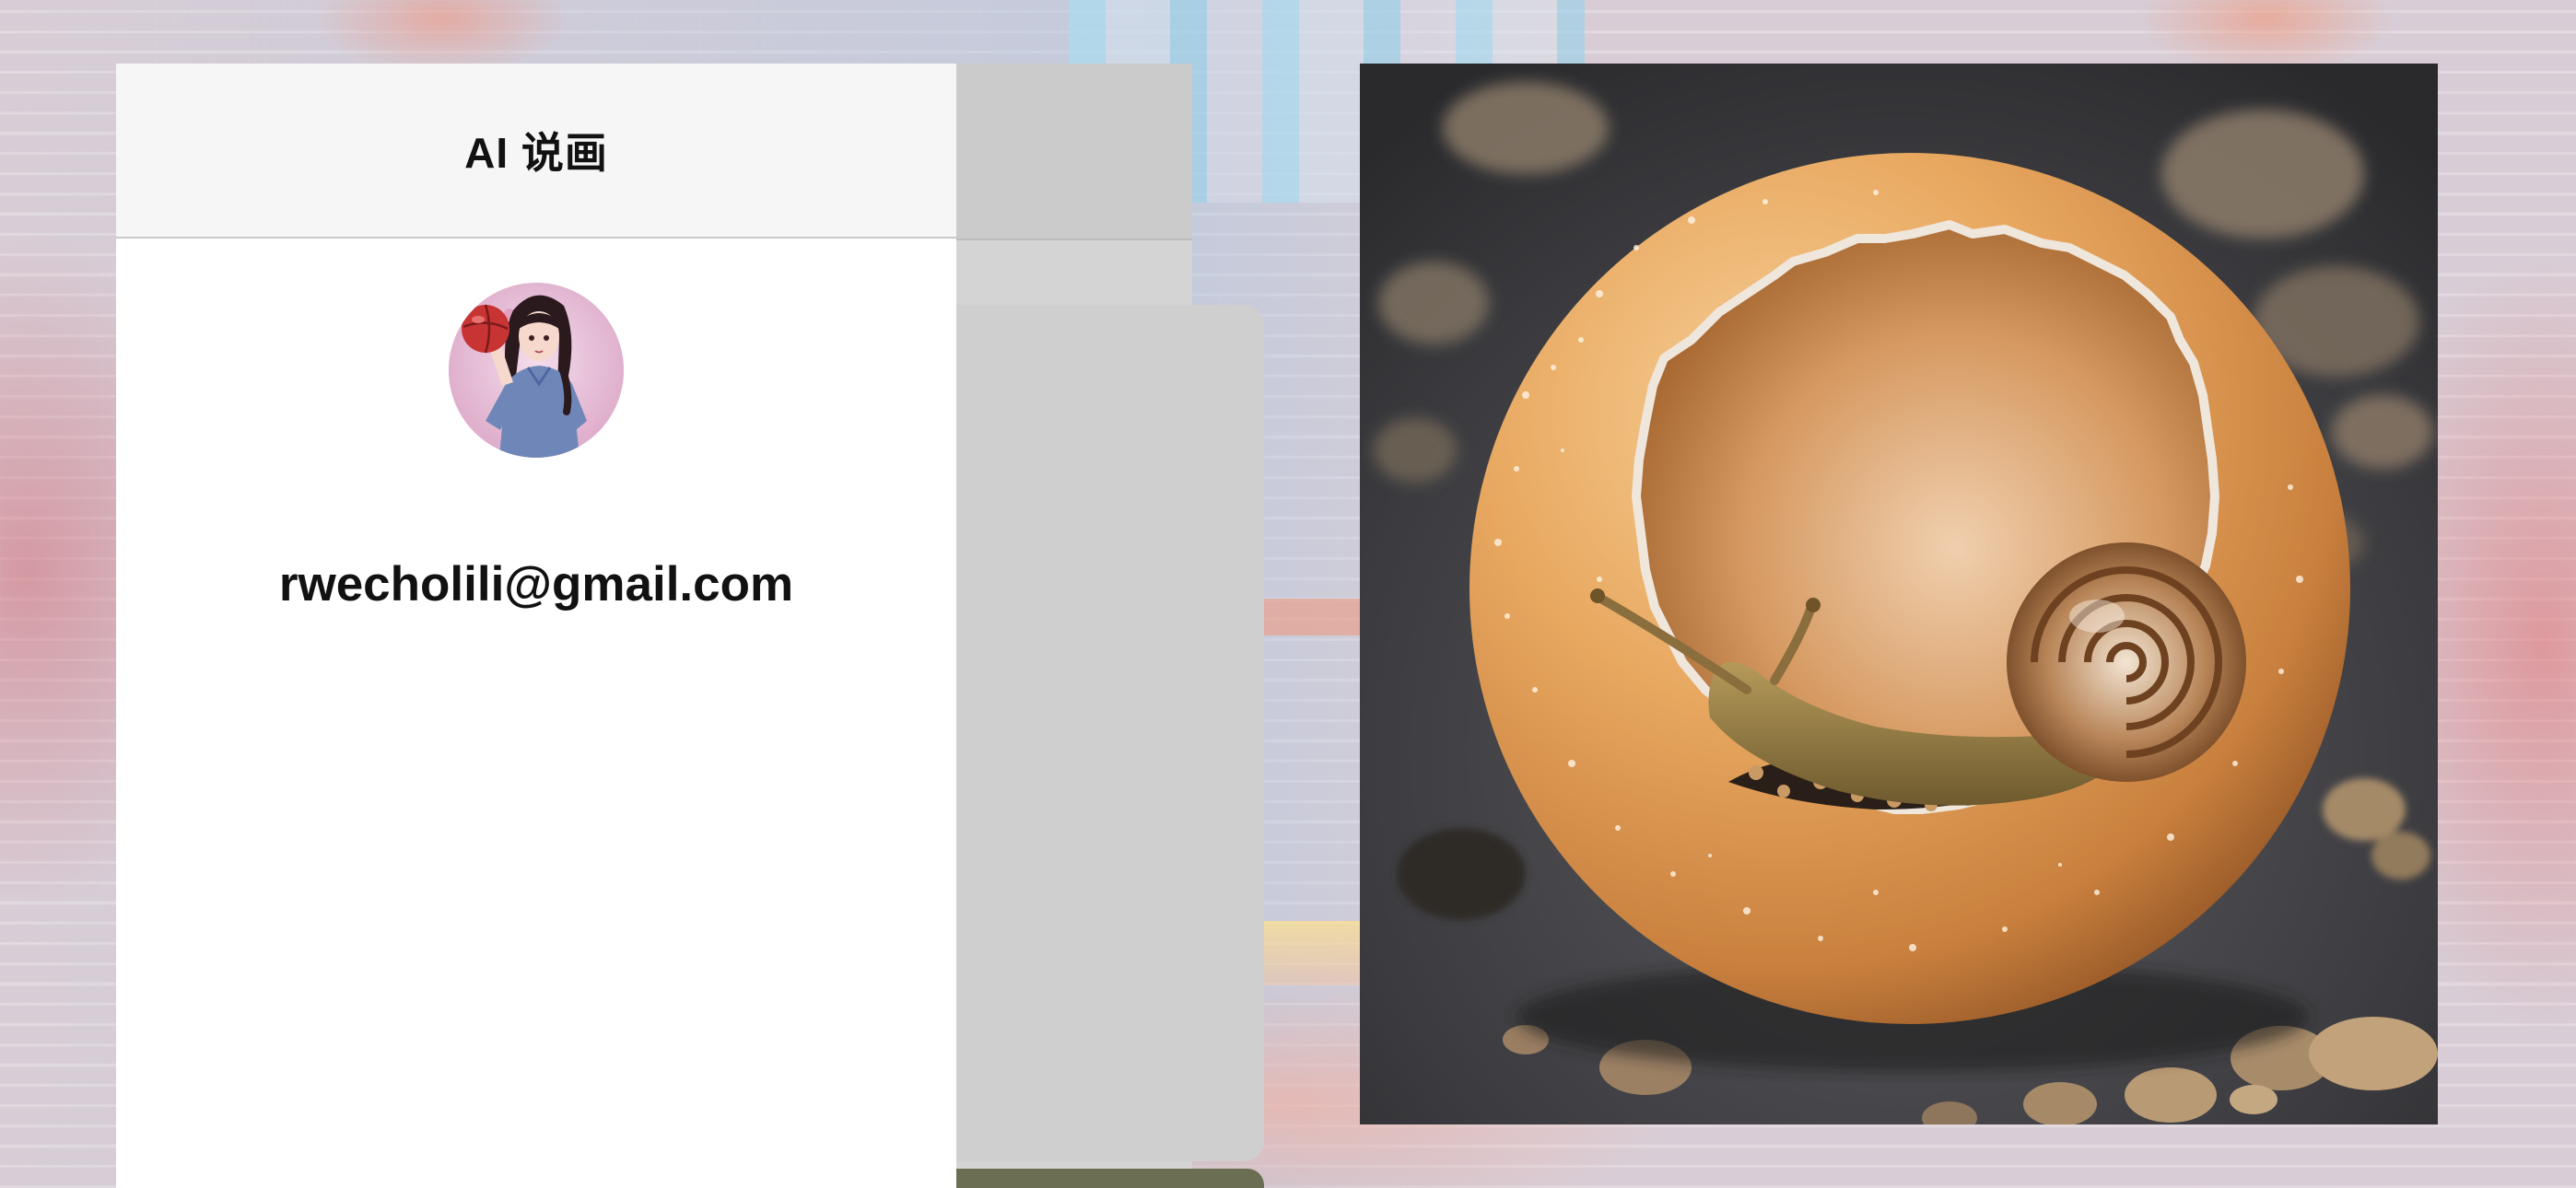 The width and height of the screenshot is (2576, 1188). I want to click on user-avatar-icon, so click(536, 370).